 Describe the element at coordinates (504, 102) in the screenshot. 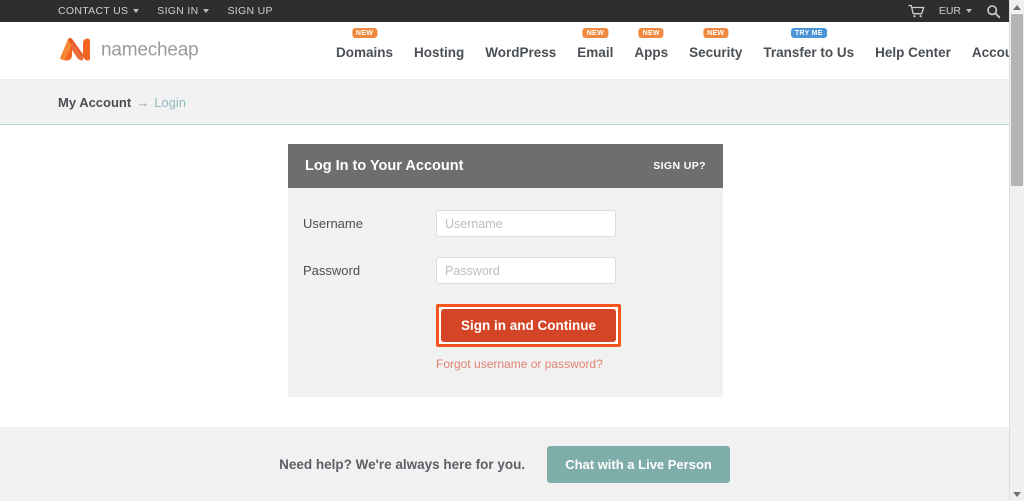

I see `breadcrumb: My Account → Login` at that location.